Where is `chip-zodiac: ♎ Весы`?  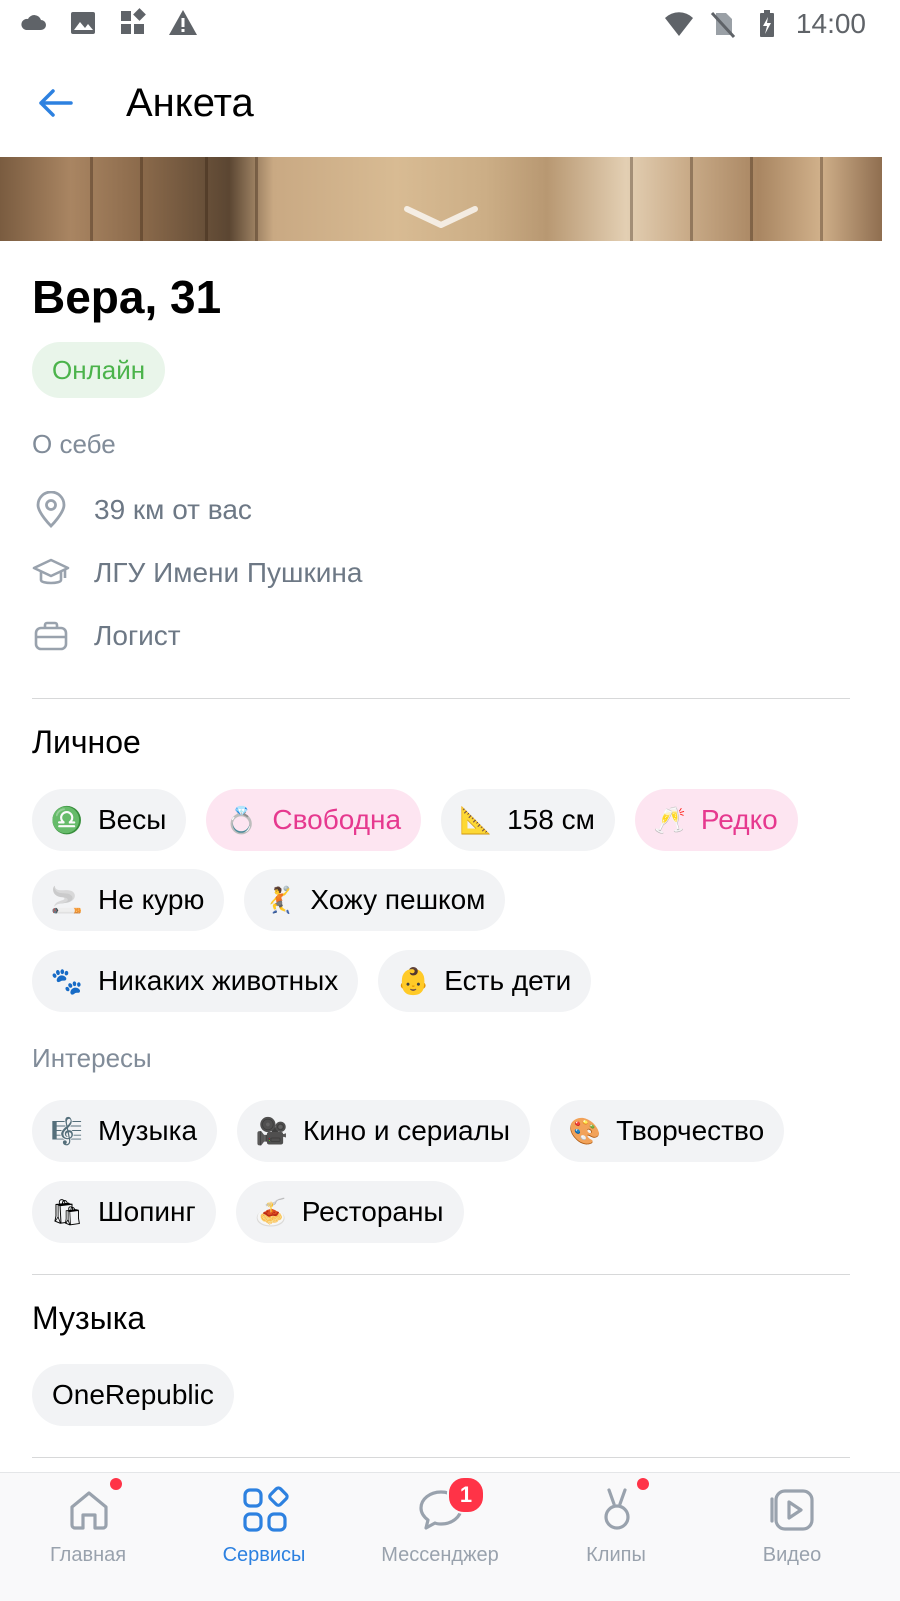 chip-zodiac: ♎ Весы is located at coordinates (109, 820).